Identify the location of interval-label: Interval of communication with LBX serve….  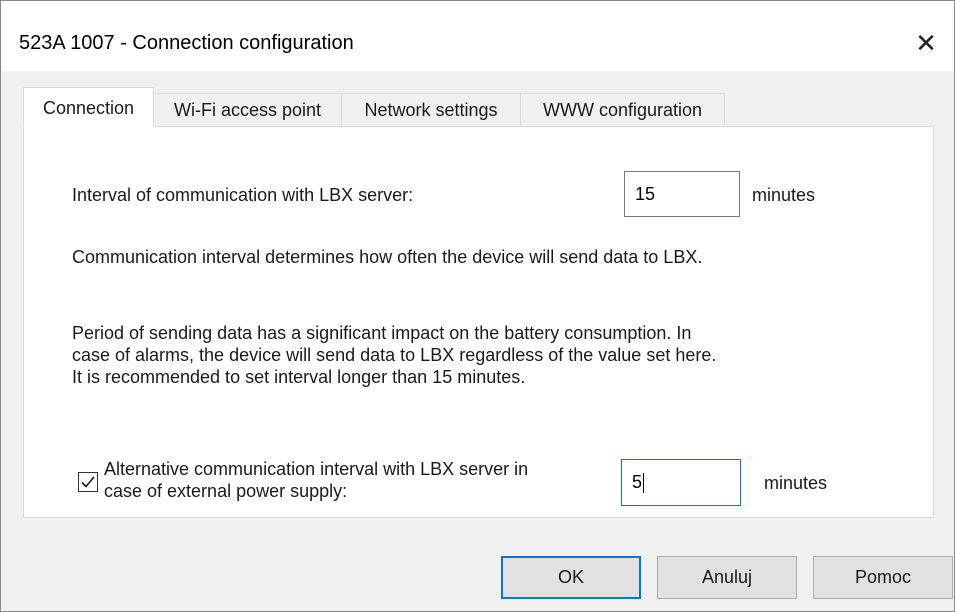
(243, 195).